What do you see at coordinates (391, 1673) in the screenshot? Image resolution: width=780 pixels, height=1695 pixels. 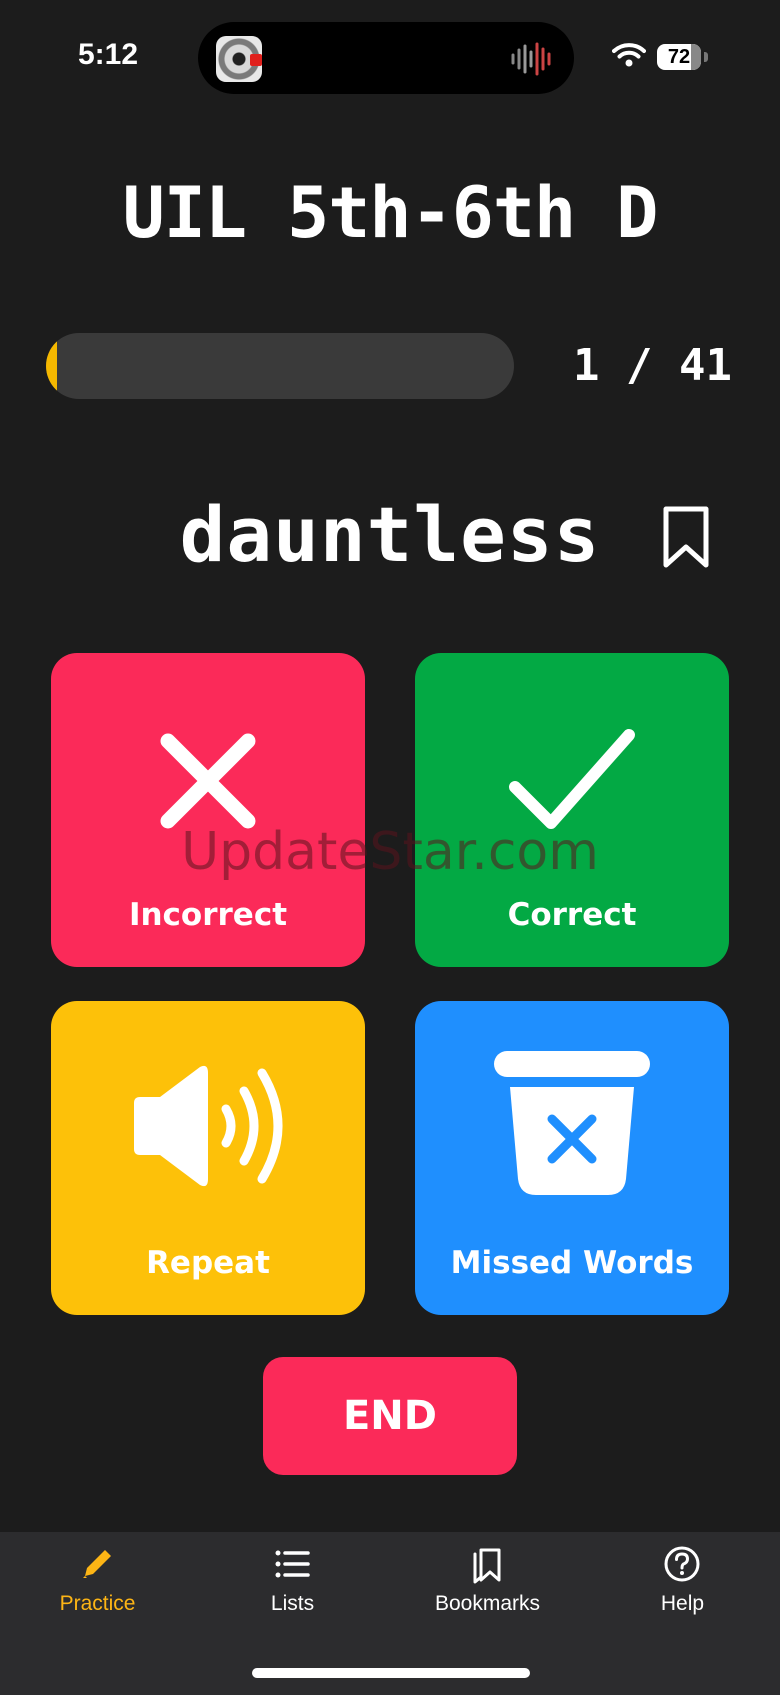 I see `home-indicator` at bounding box center [391, 1673].